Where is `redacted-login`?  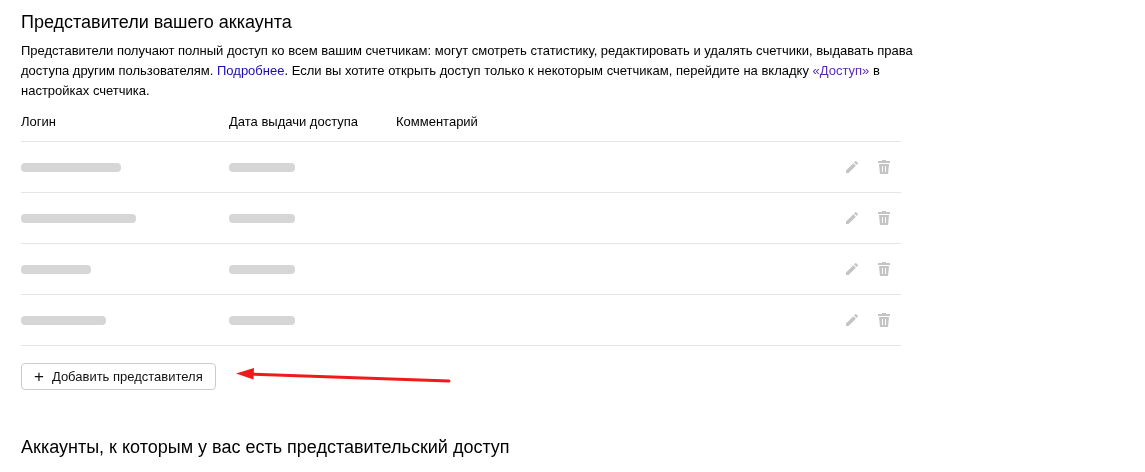 redacted-login is located at coordinates (56, 269).